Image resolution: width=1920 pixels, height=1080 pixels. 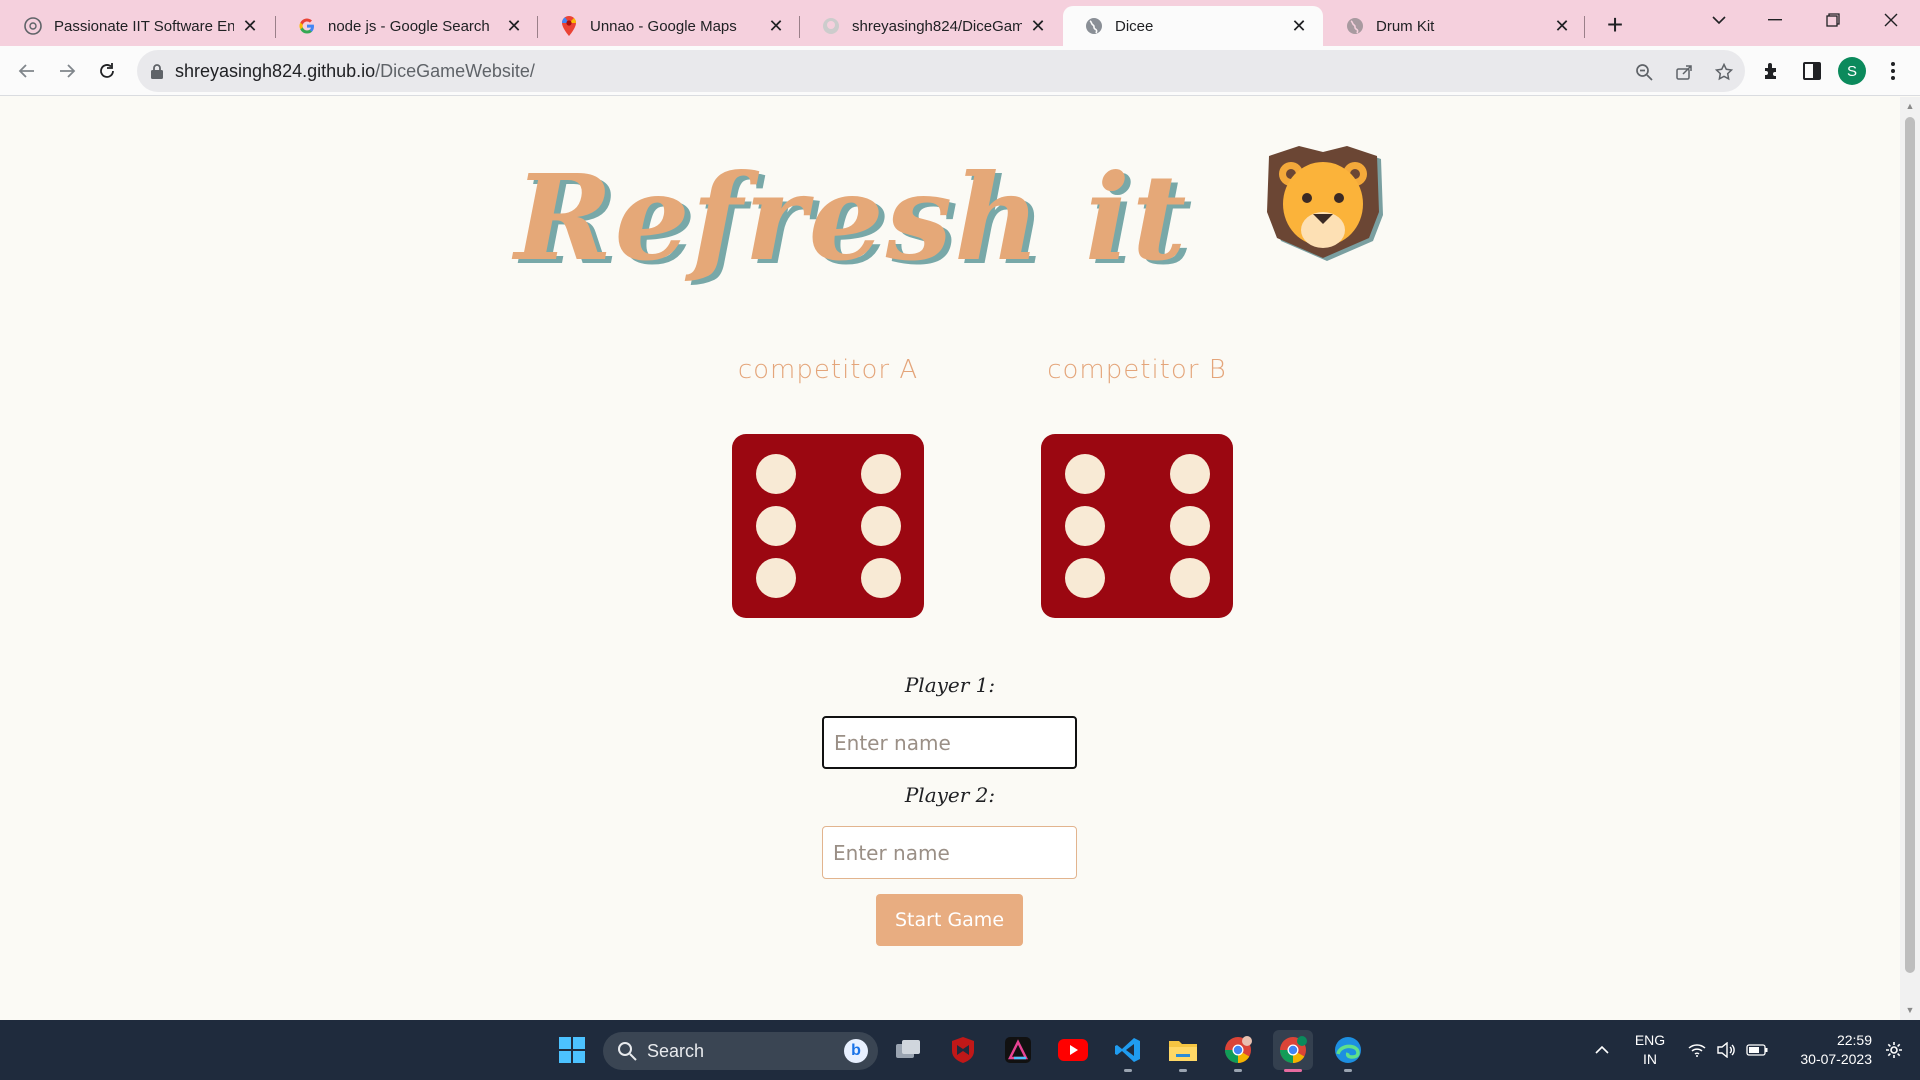 I want to click on tab-separator, so click(x=1584, y=27).